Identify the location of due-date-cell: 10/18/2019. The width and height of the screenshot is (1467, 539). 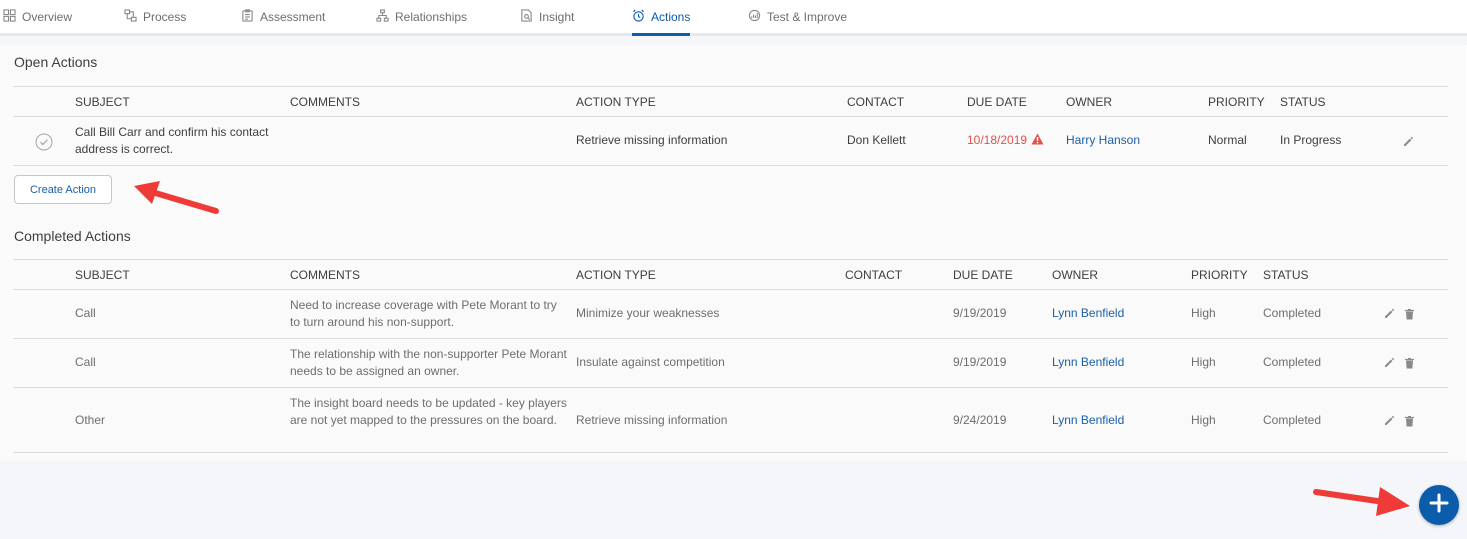
(1005, 141).